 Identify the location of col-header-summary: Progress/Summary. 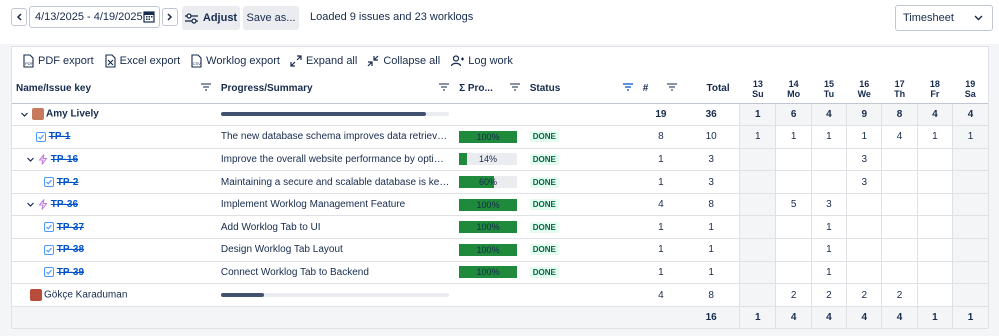
(336, 89).